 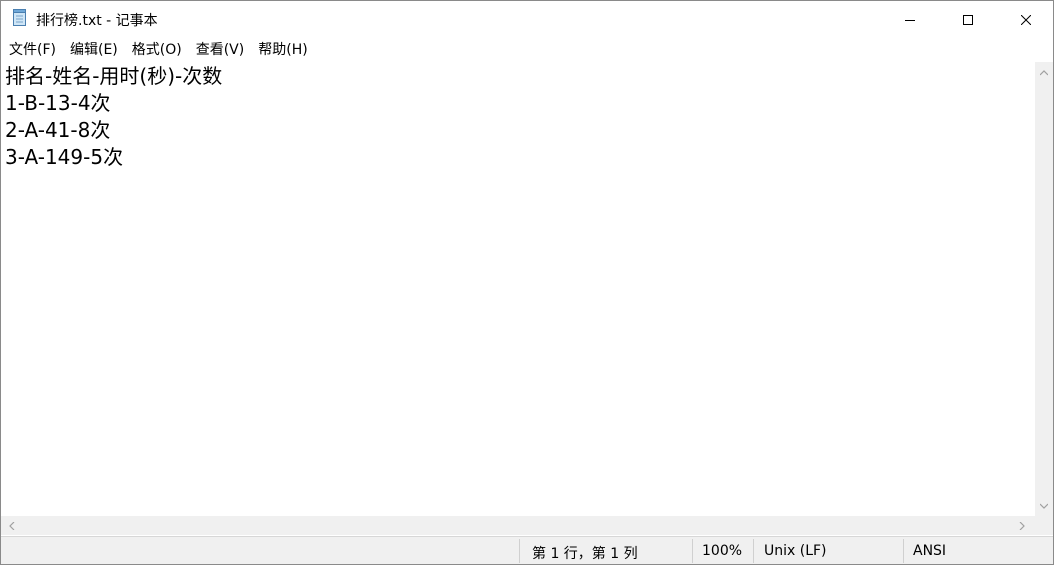 What do you see at coordinates (1044, 72) in the screenshot?
I see `scroll-up-icon` at bounding box center [1044, 72].